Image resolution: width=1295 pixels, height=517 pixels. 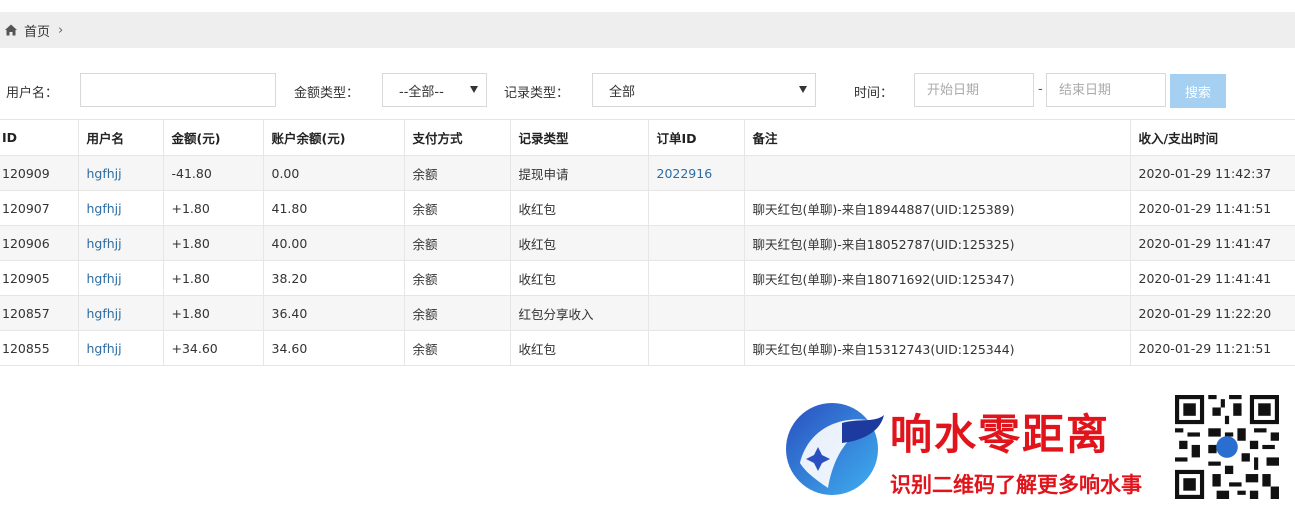 What do you see at coordinates (1212, 137) in the screenshot?
I see `column-header-time: 收入/支出时间` at bounding box center [1212, 137].